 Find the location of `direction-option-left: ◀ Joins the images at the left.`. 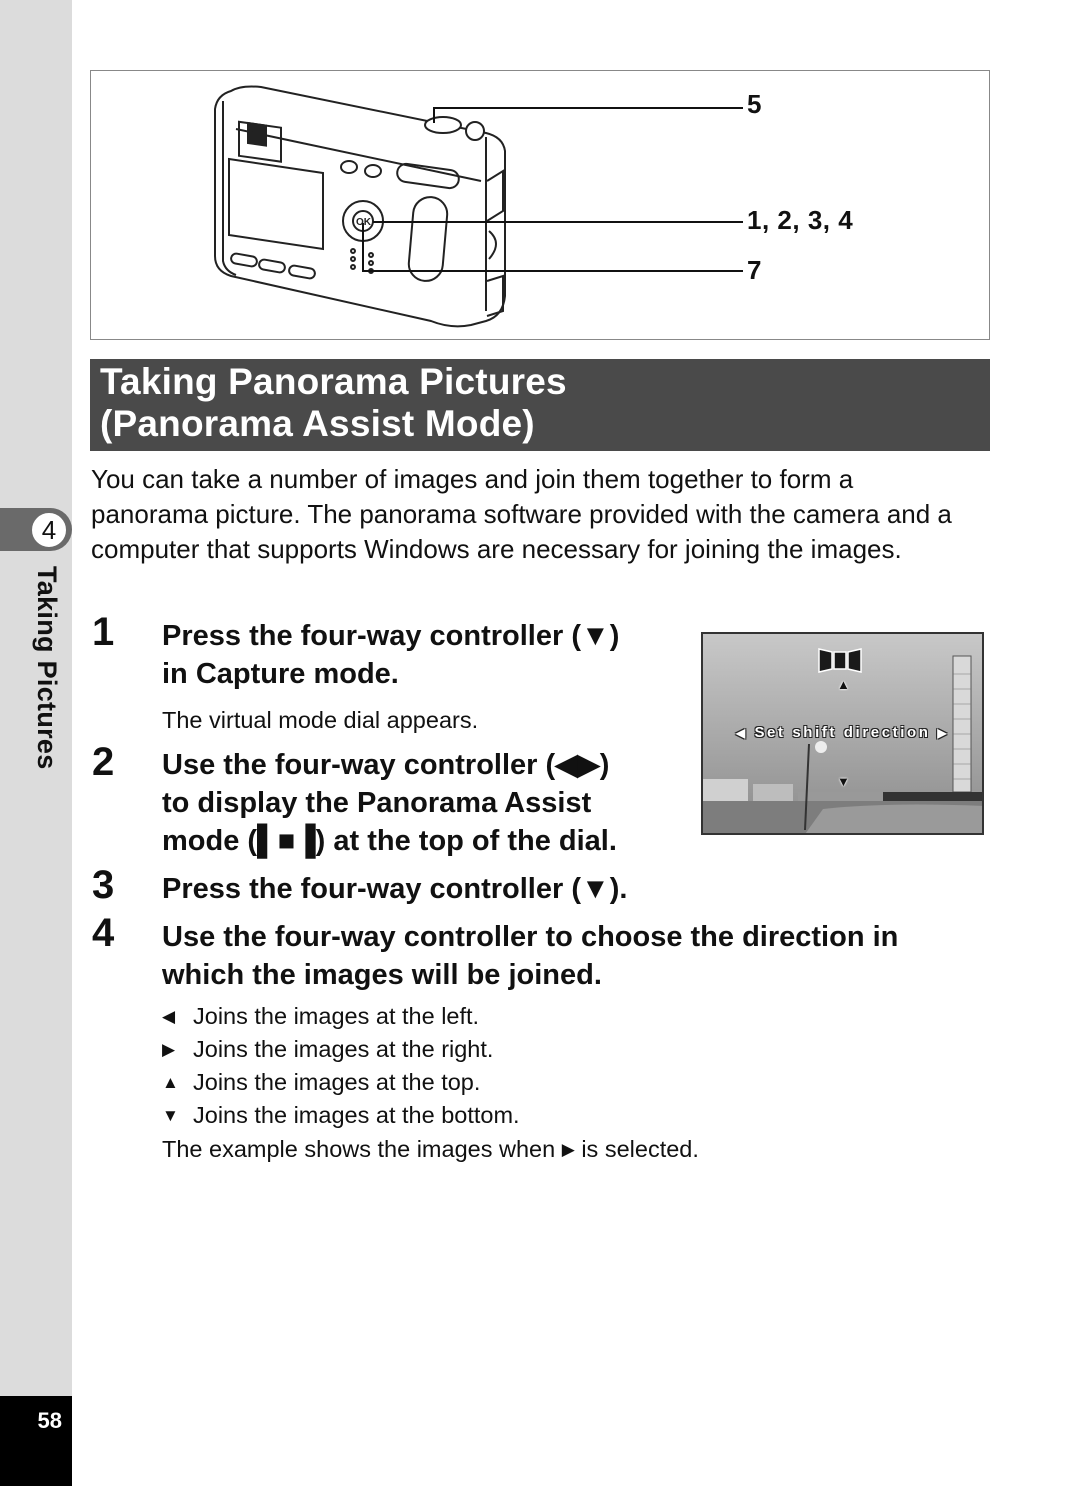

direction-option-left: ◀ Joins the images at the left. is located at coordinates (320, 1016).